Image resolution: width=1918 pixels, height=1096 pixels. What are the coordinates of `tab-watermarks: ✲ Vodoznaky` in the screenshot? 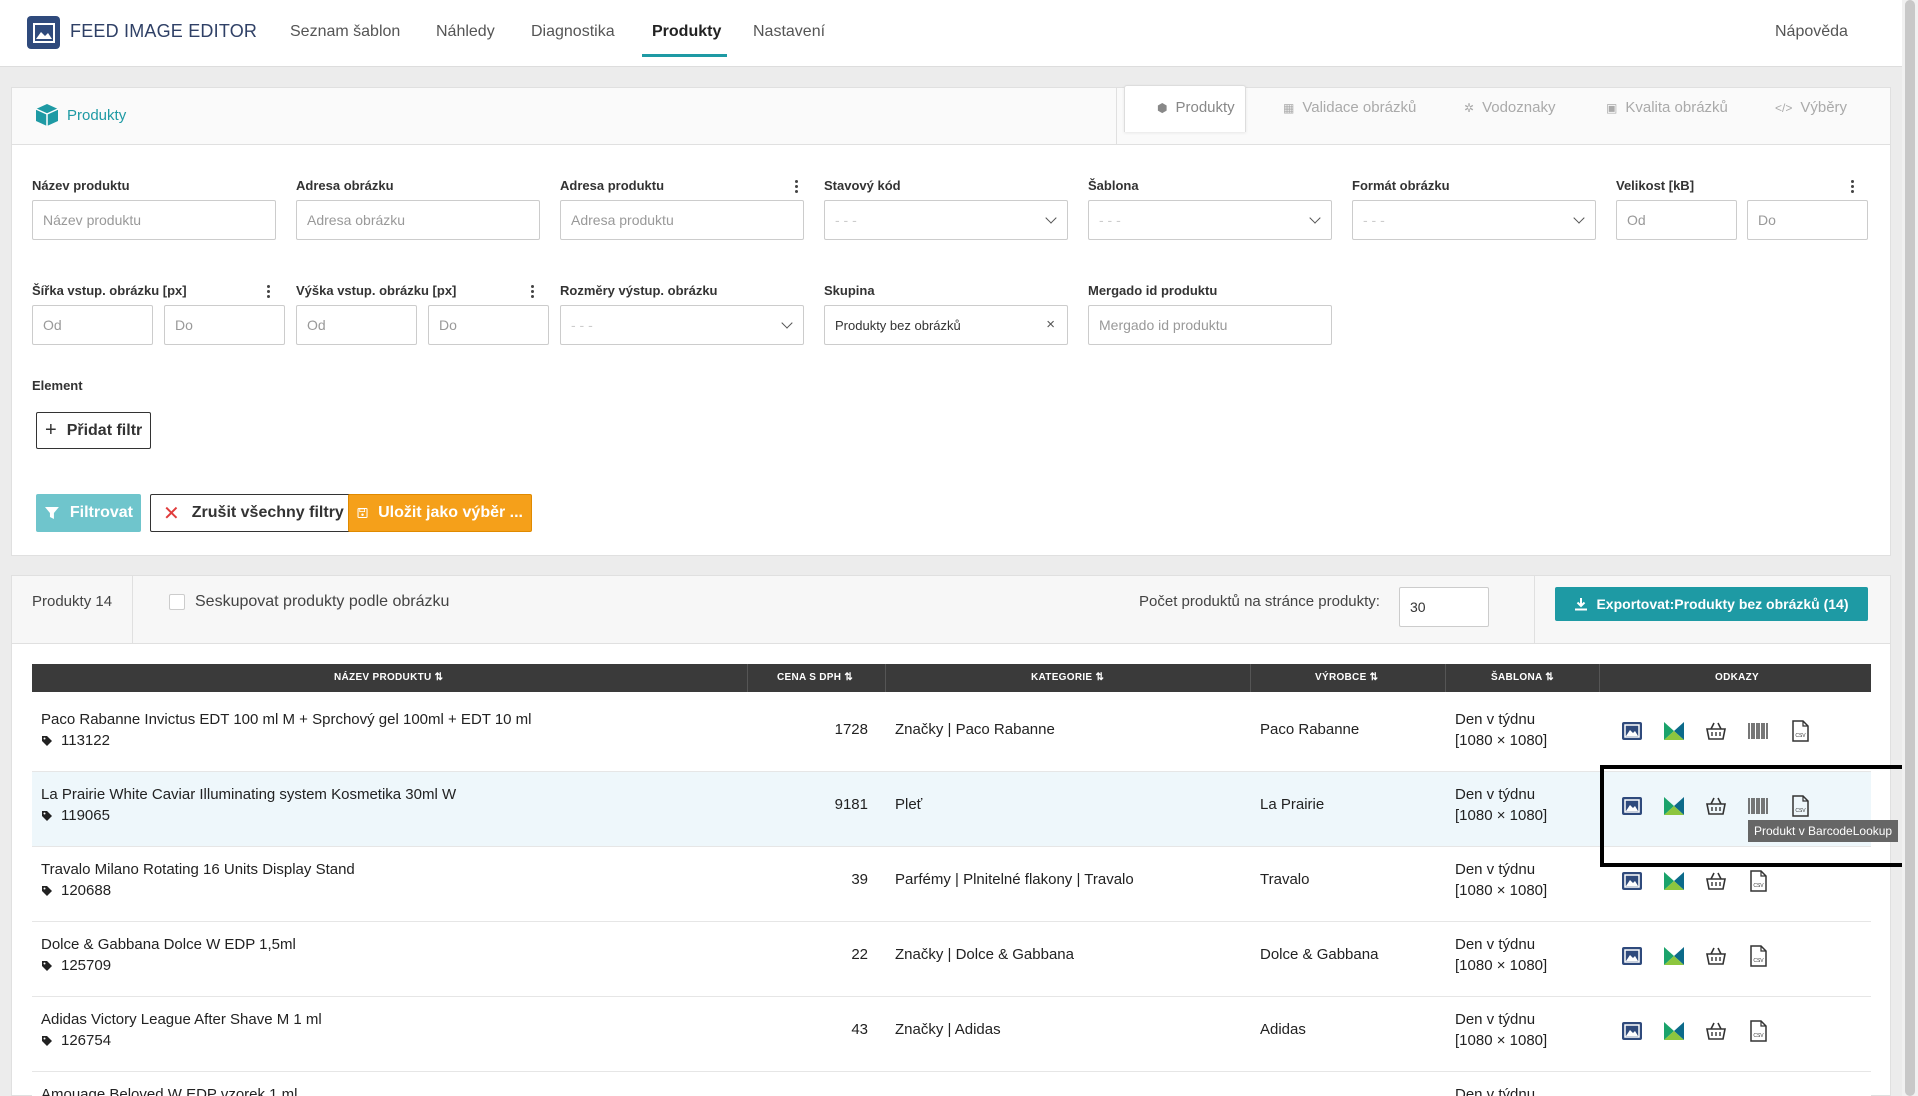 It's located at (1509, 107).